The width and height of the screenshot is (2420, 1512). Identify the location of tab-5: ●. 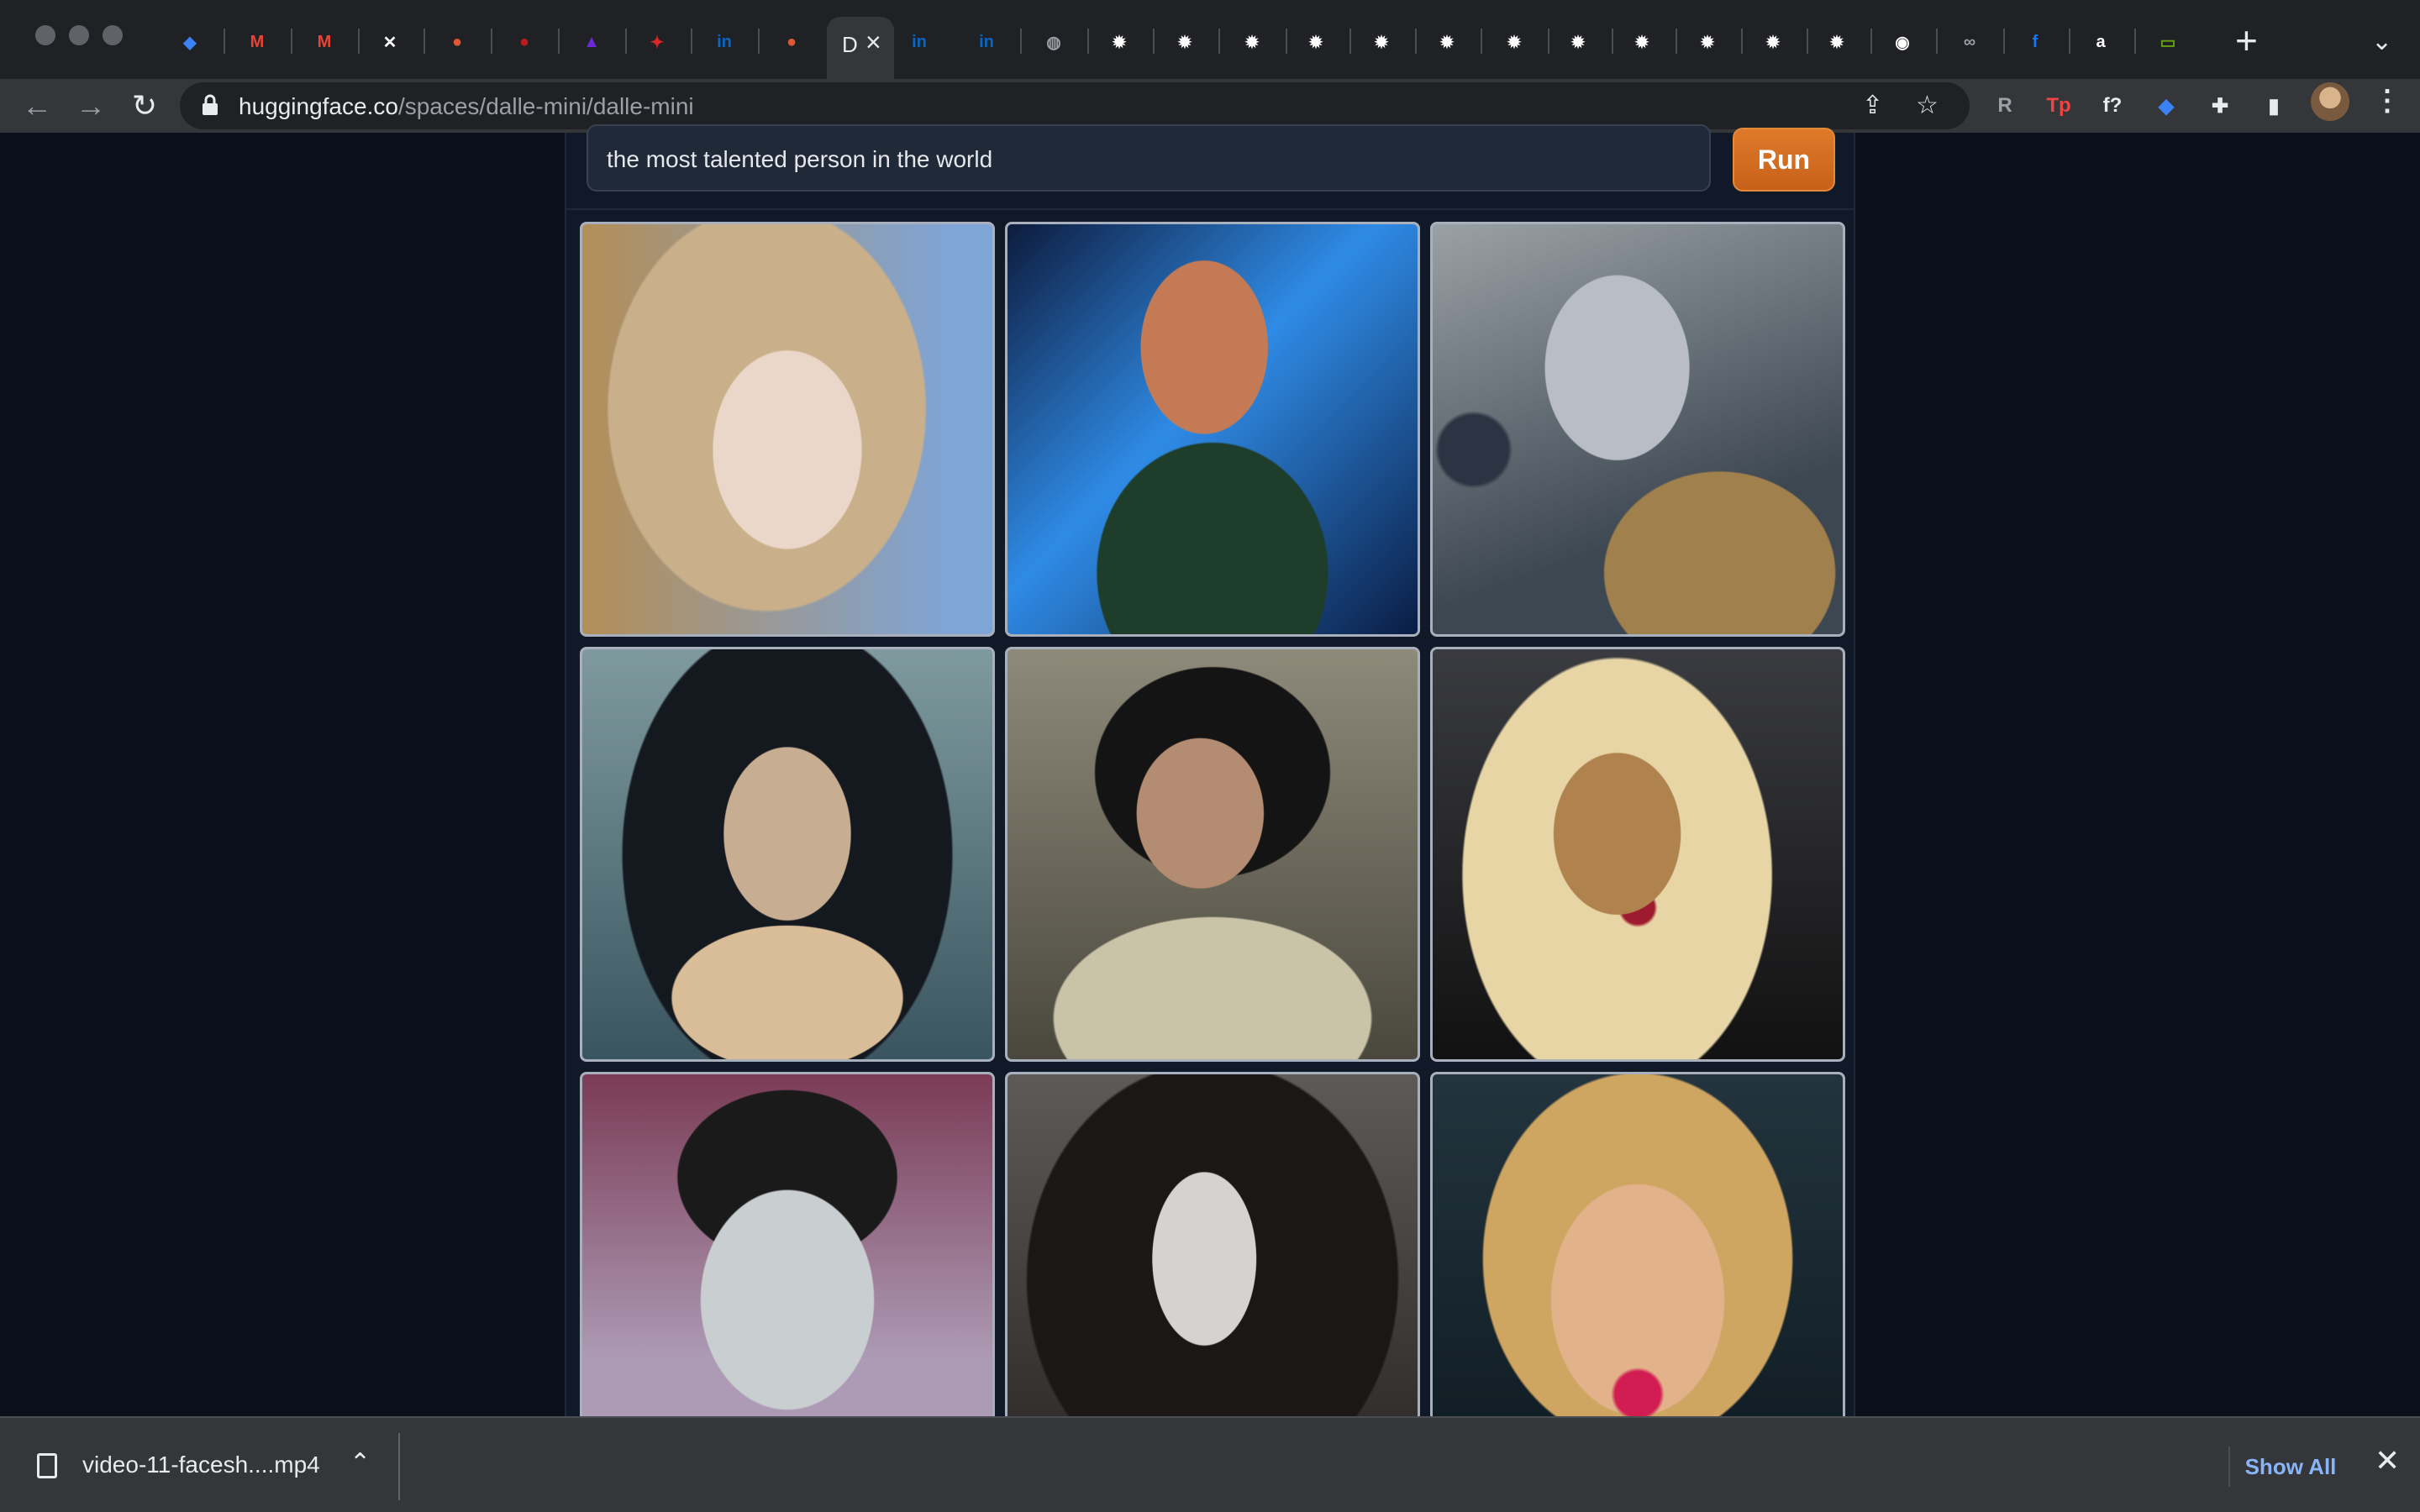
(457, 42).